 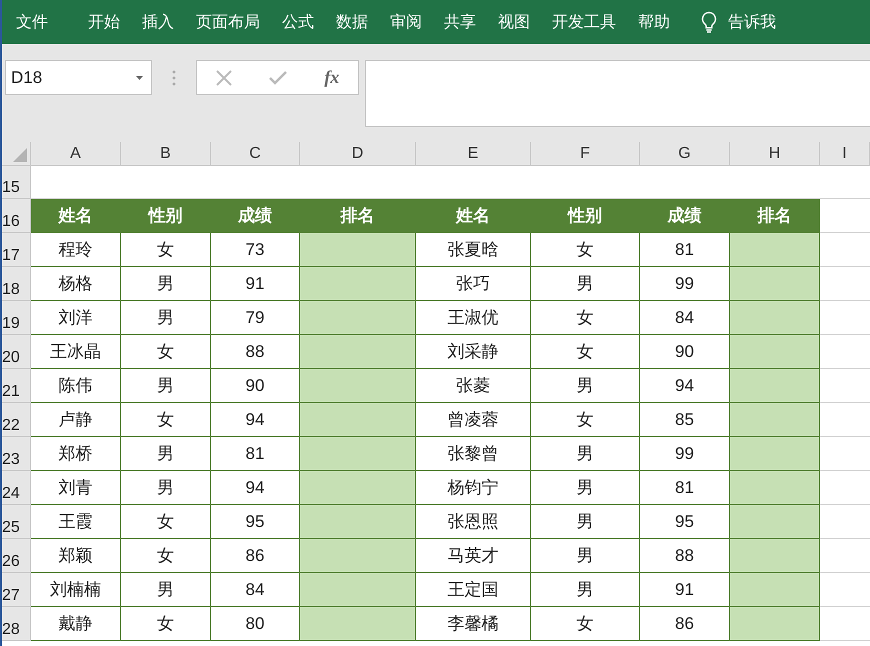 What do you see at coordinates (16, 624) in the screenshot?
I see `row-header: 28` at bounding box center [16, 624].